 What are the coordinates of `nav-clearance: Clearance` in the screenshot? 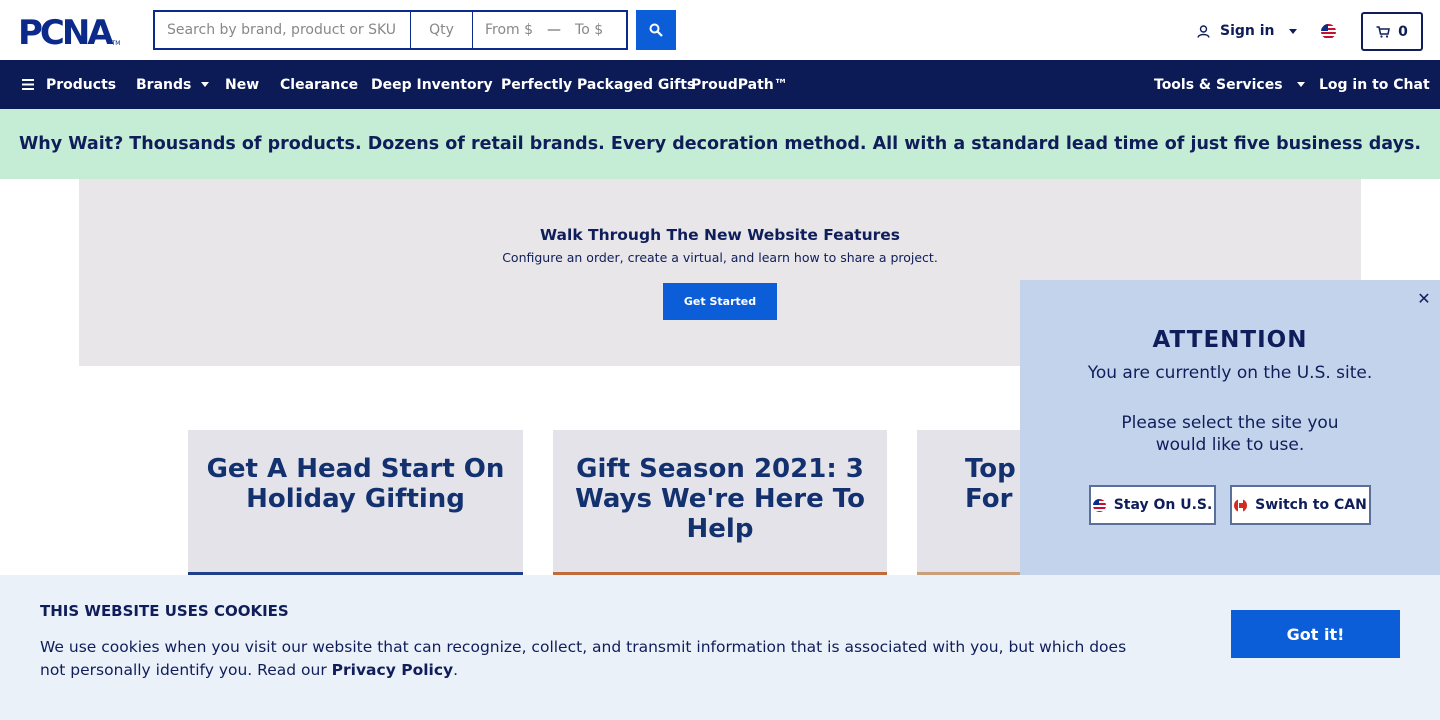 It's located at (319, 84).